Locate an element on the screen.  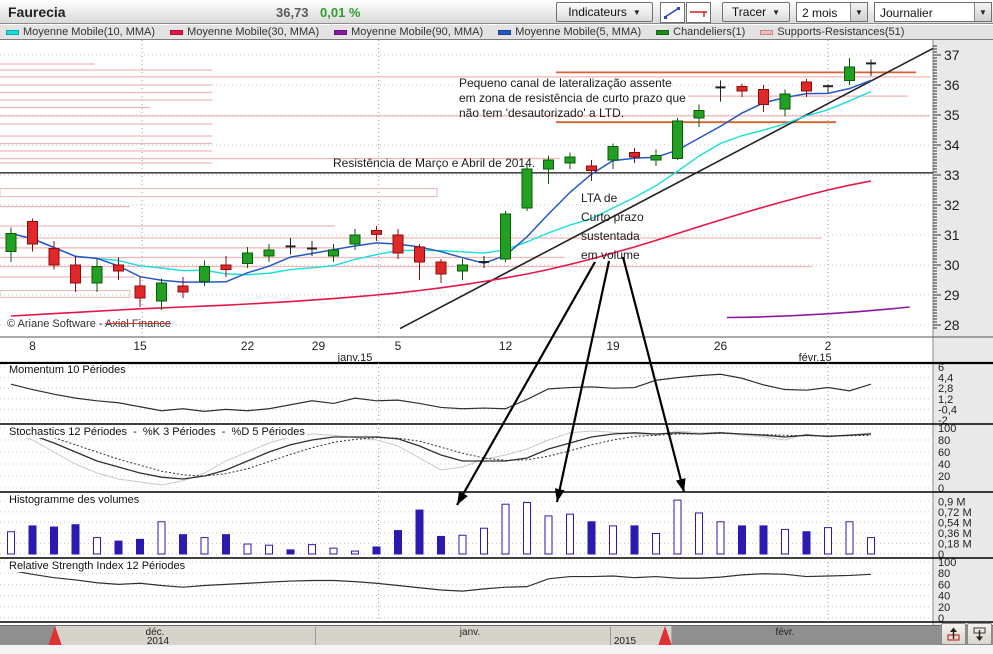
rsi-panel-title: Relative Strength Index 12 Périodes is located at coordinates (97, 566).